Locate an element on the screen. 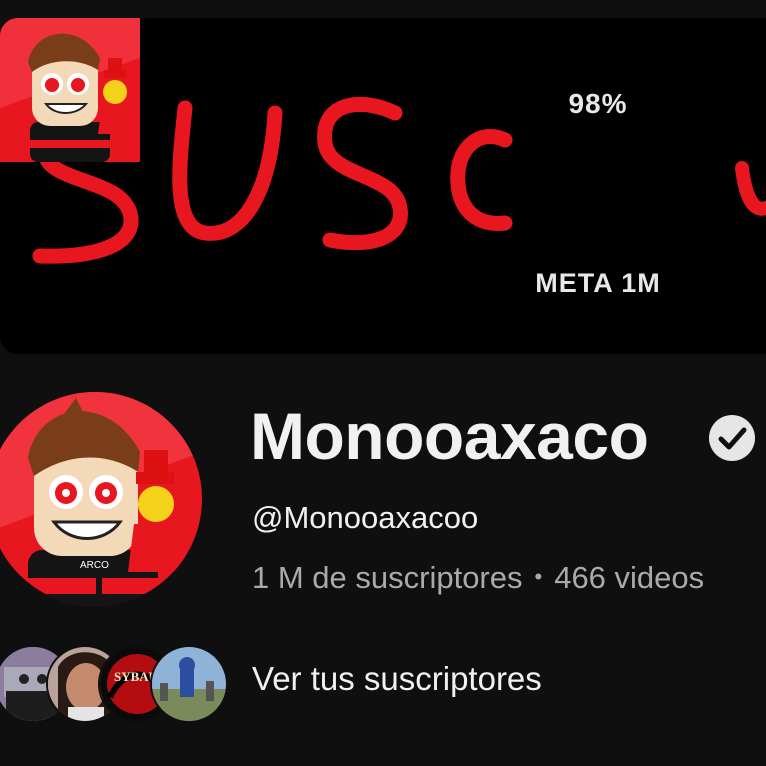 The width and height of the screenshot is (766, 766). channel-name: Monooaxaco is located at coordinates (449, 436).